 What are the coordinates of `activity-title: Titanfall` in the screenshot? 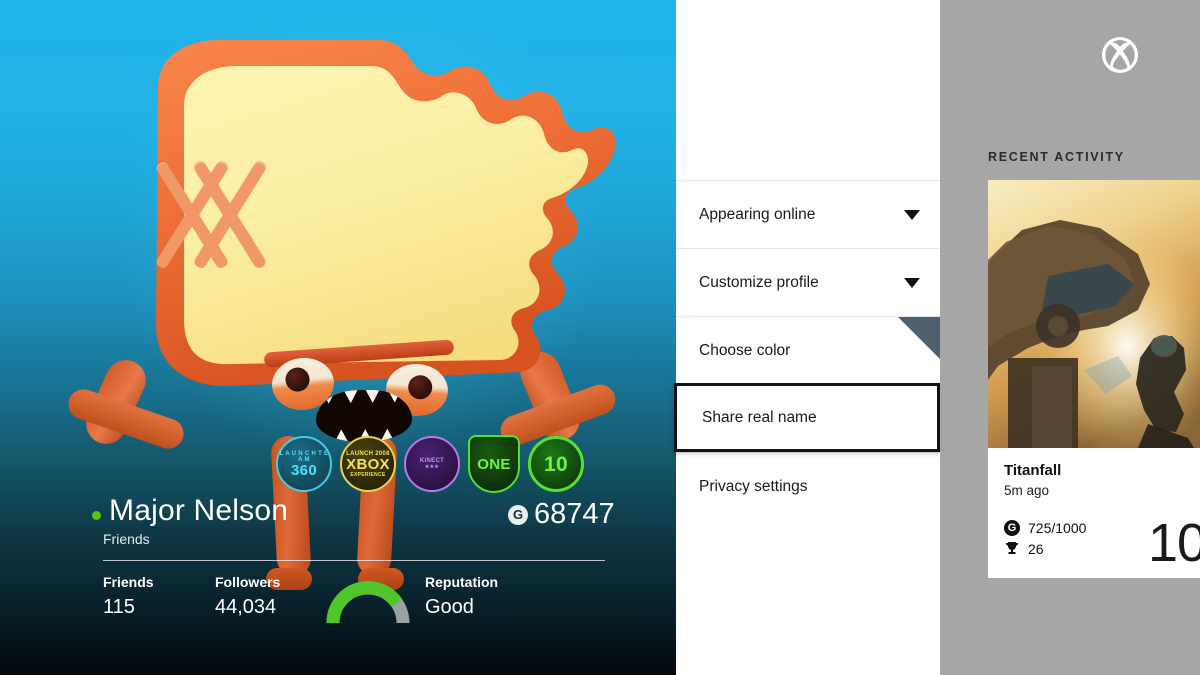 It's located at (1033, 470).